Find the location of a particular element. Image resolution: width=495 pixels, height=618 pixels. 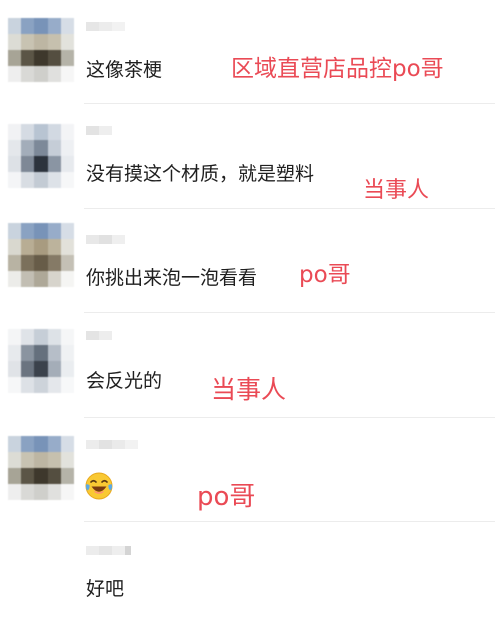

comment-text: 没有摸这个材质，就是塑料 is located at coordinates (200, 174).